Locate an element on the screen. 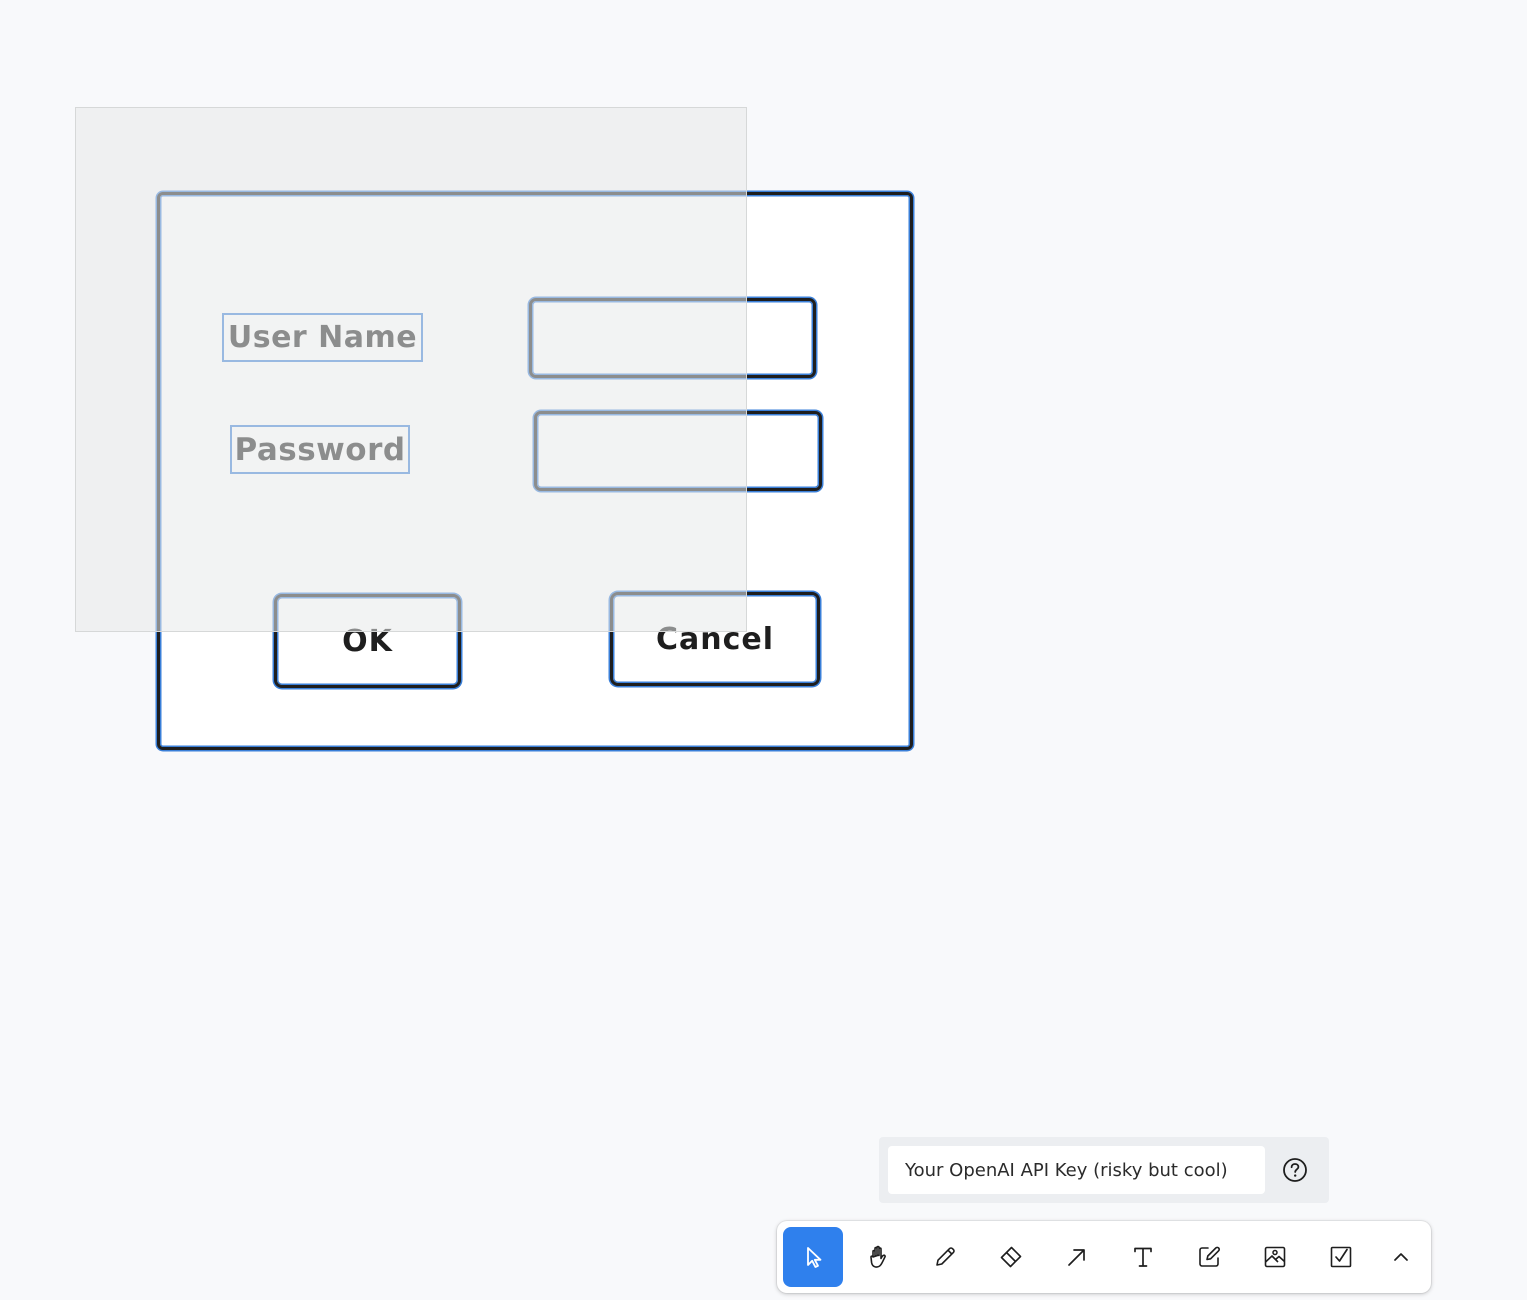 This screenshot has height=1300, width=1527. select-tool-button is located at coordinates (813, 1257).